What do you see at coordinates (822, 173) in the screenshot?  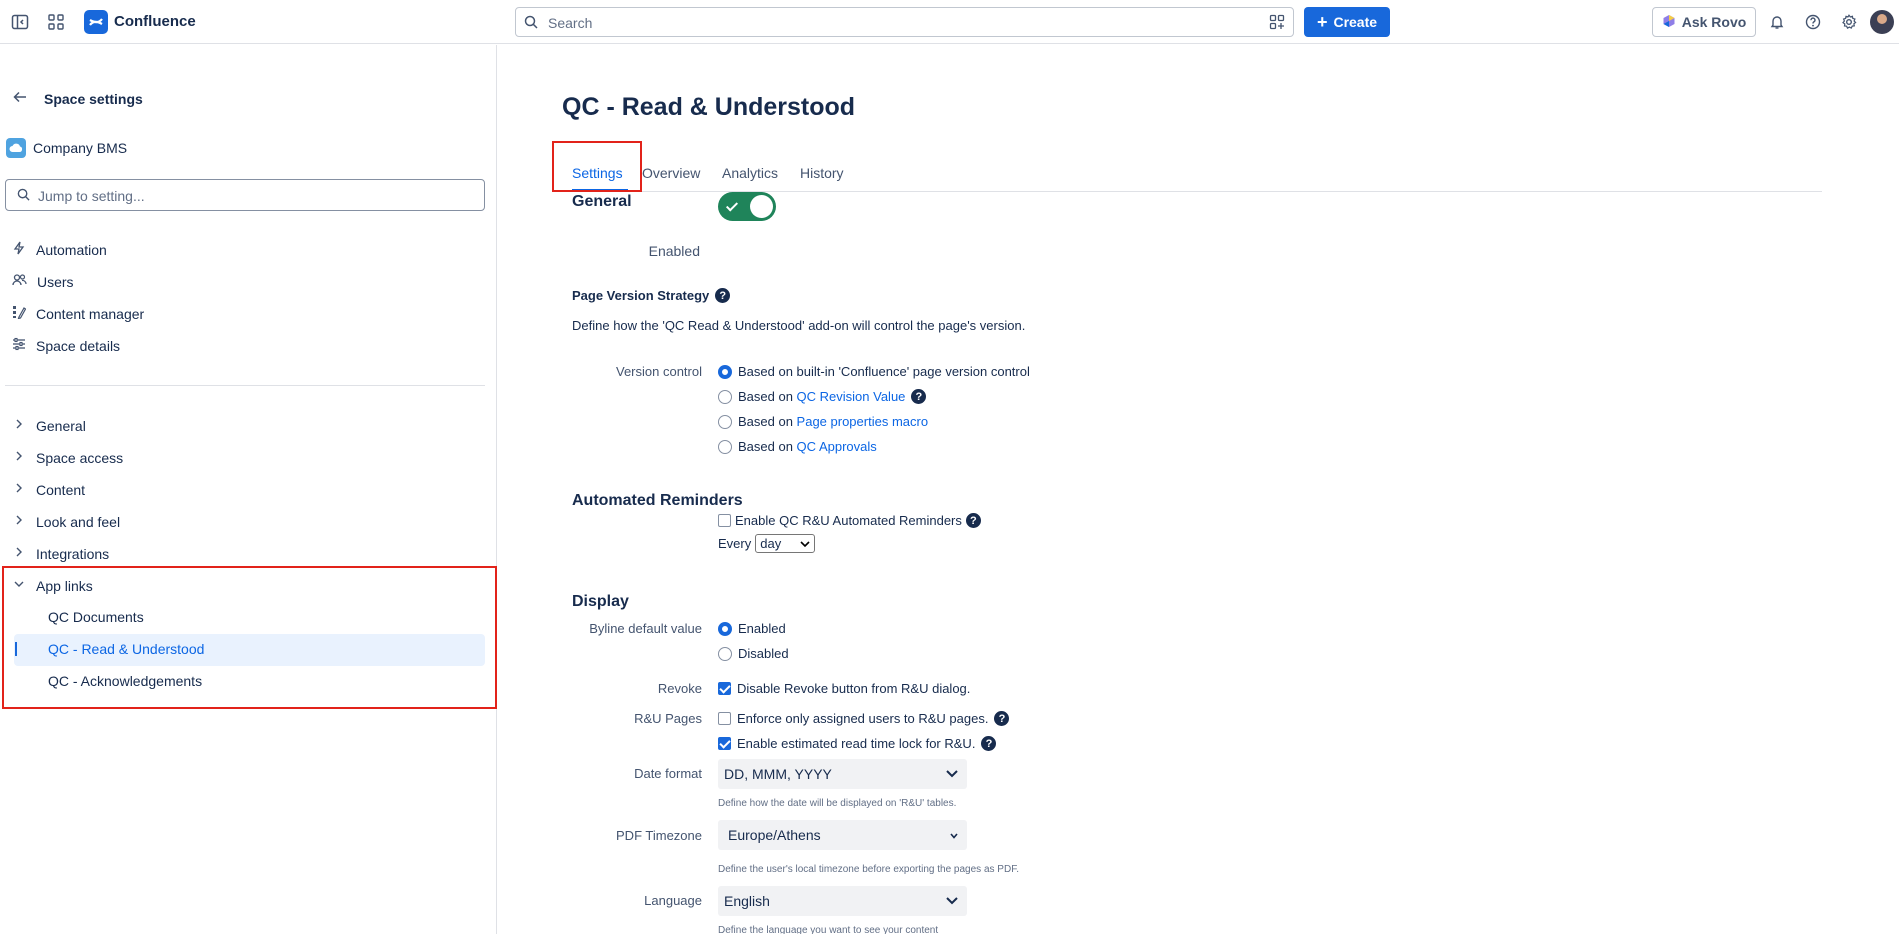 I see `tab-history: History` at bounding box center [822, 173].